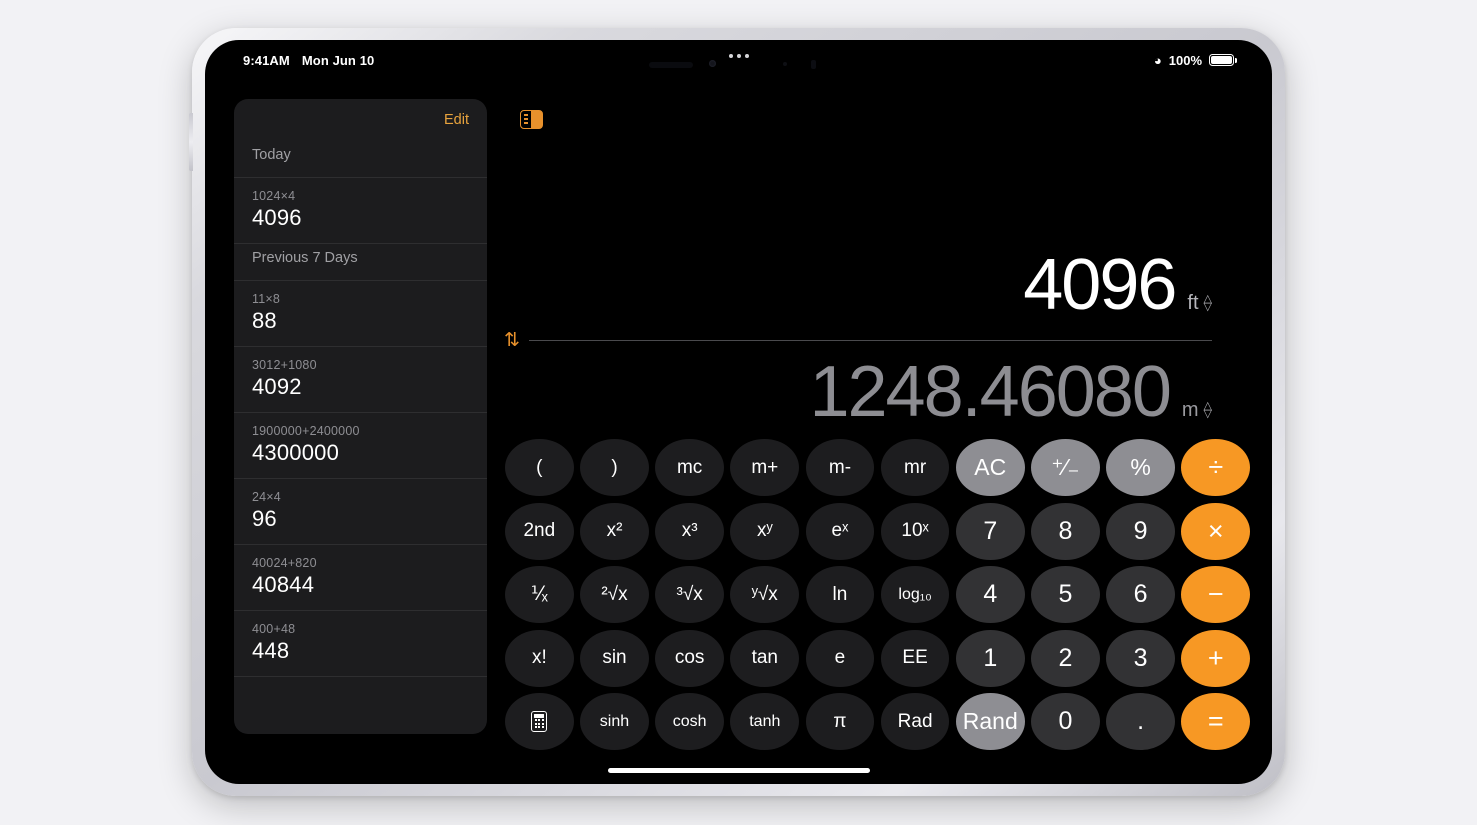 The height and width of the screenshot is (825, 1477). I want to click on key-x-cubed-label: x³, so click(689, 530).